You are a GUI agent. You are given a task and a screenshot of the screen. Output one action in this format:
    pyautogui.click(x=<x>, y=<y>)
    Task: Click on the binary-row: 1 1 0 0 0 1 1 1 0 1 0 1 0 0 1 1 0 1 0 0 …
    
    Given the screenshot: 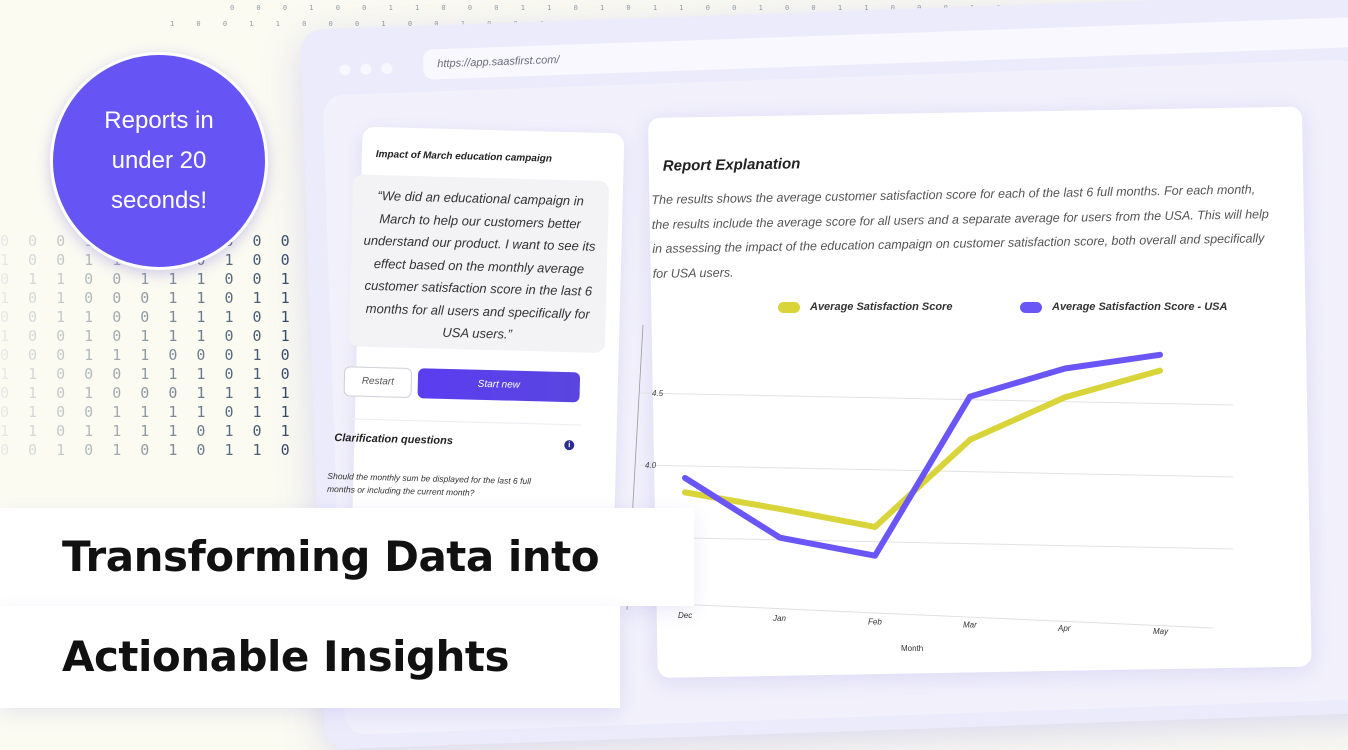 What is the action you would take?
    pyautogui.click(x=145, y=374)
    